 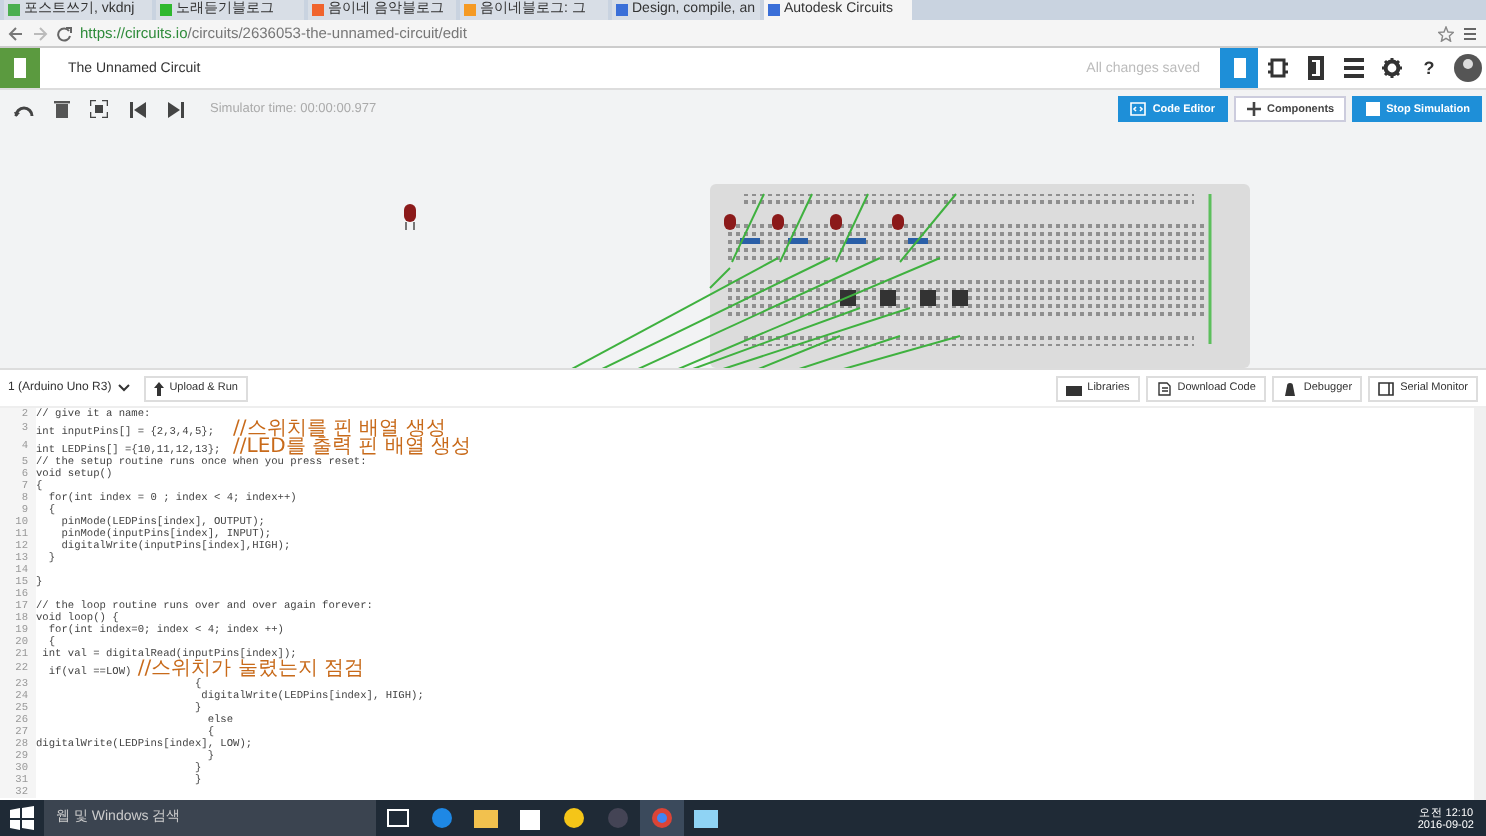 I want to click on chip-logo-icon, so click(x=20, y=68).